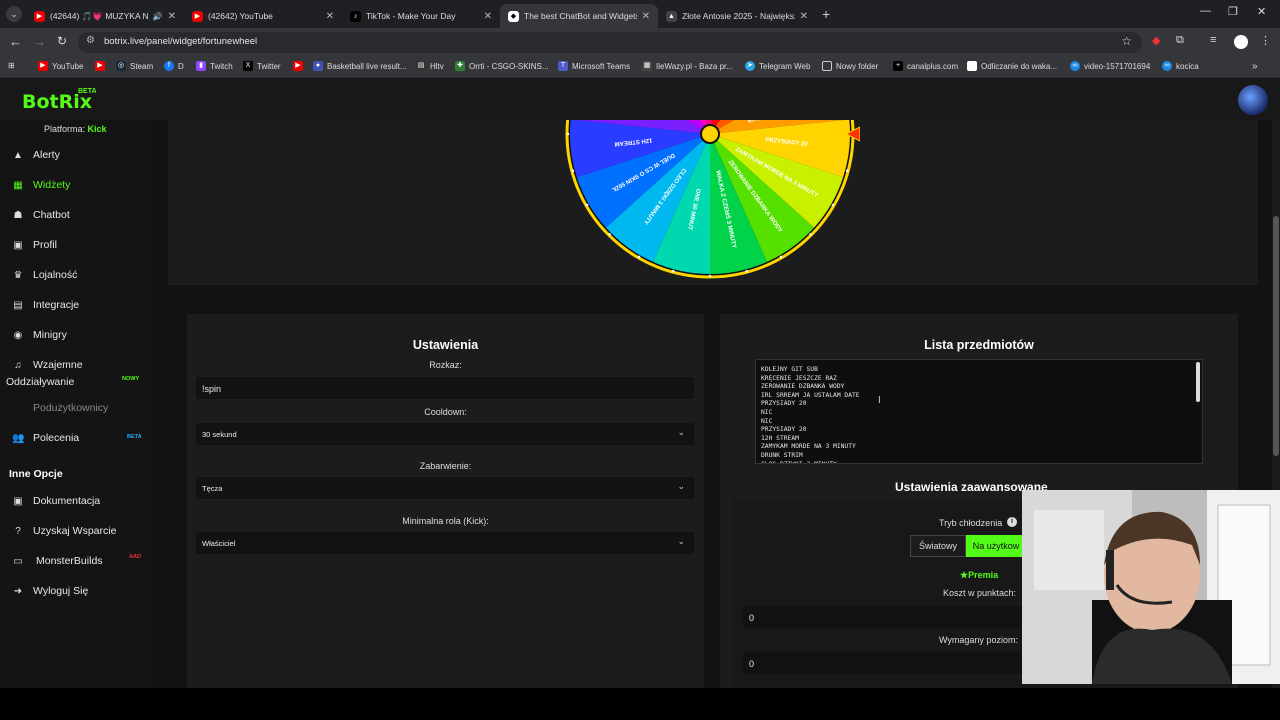 Image resolution: width=1280 pixels, height=720 pixels. I want to click on sidebar-item-wsparcie: ? Uzyskaj Wsparcie, so click(64, 531).